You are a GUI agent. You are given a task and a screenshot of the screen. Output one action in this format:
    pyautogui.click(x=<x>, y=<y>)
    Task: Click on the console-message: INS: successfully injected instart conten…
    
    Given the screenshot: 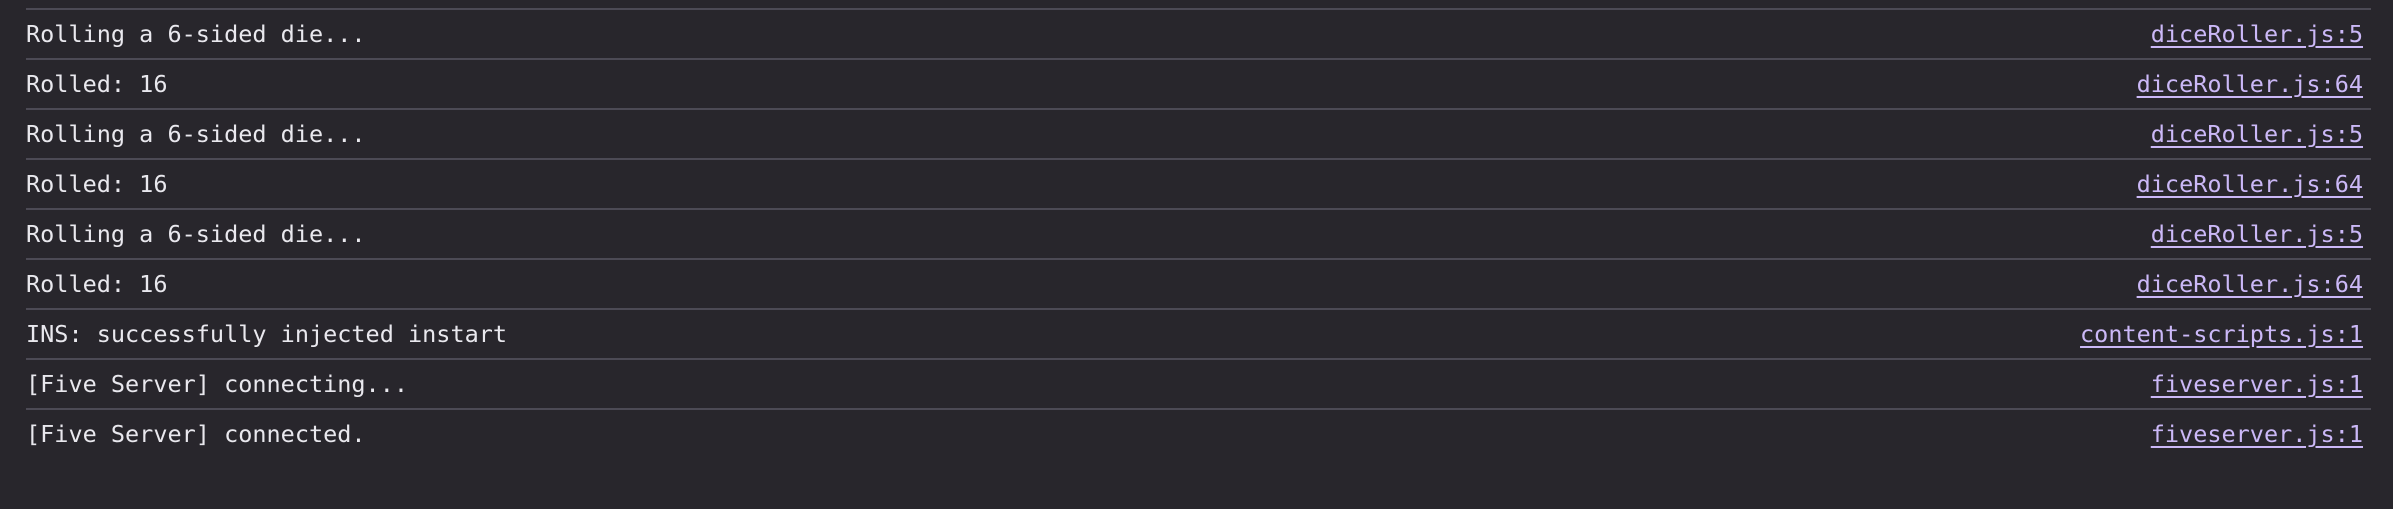 What is the action you would take?
    pyautogui.click(x=1198, y=333)
    